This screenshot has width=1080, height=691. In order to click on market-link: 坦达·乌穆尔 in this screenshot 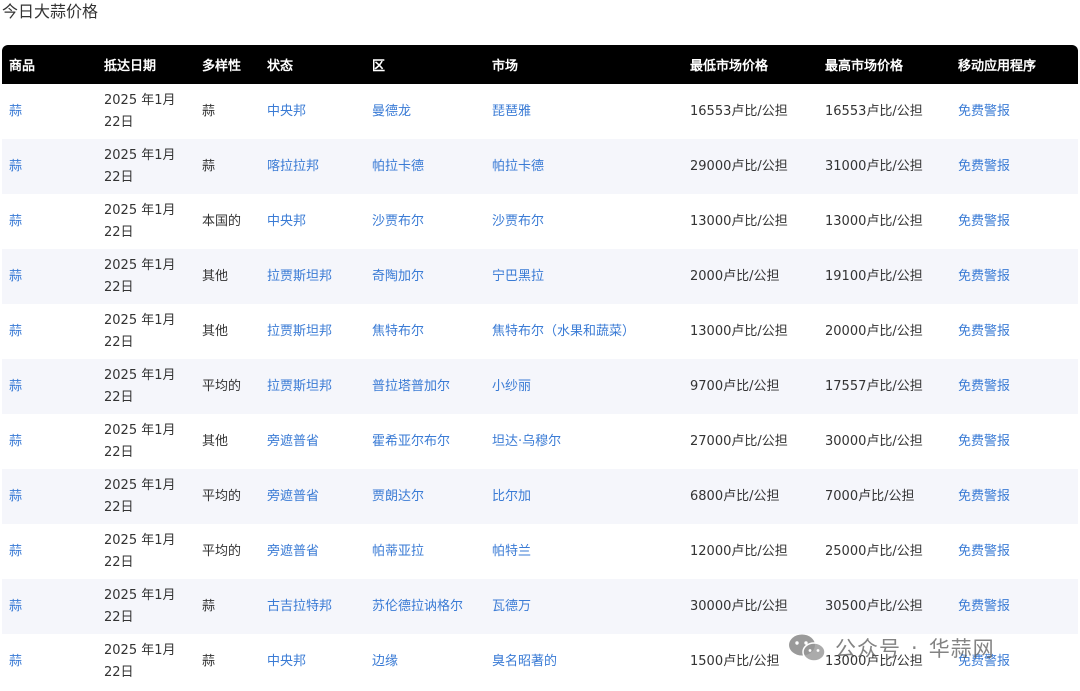, I will do `click(526, 441)`.